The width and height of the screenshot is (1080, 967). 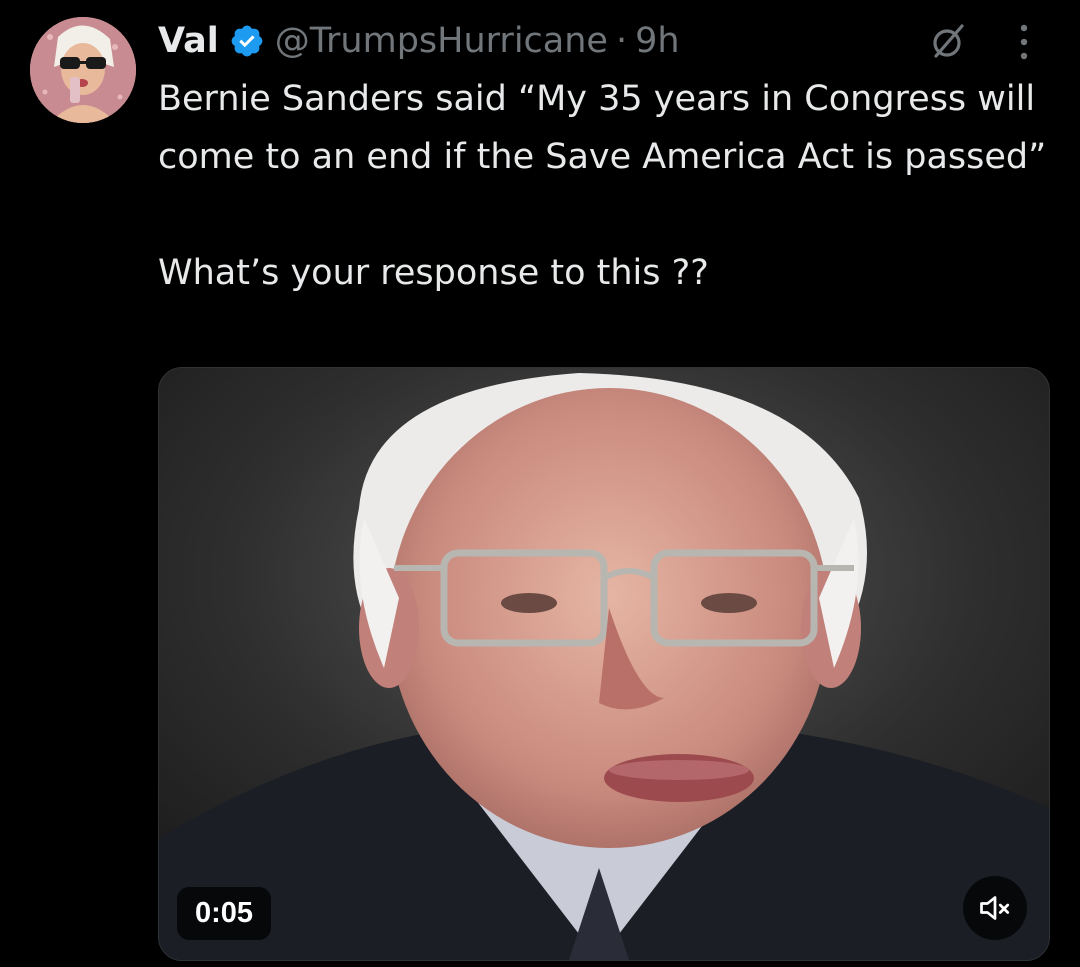 I want to click on grok-icon, so click(x=948, y=42).